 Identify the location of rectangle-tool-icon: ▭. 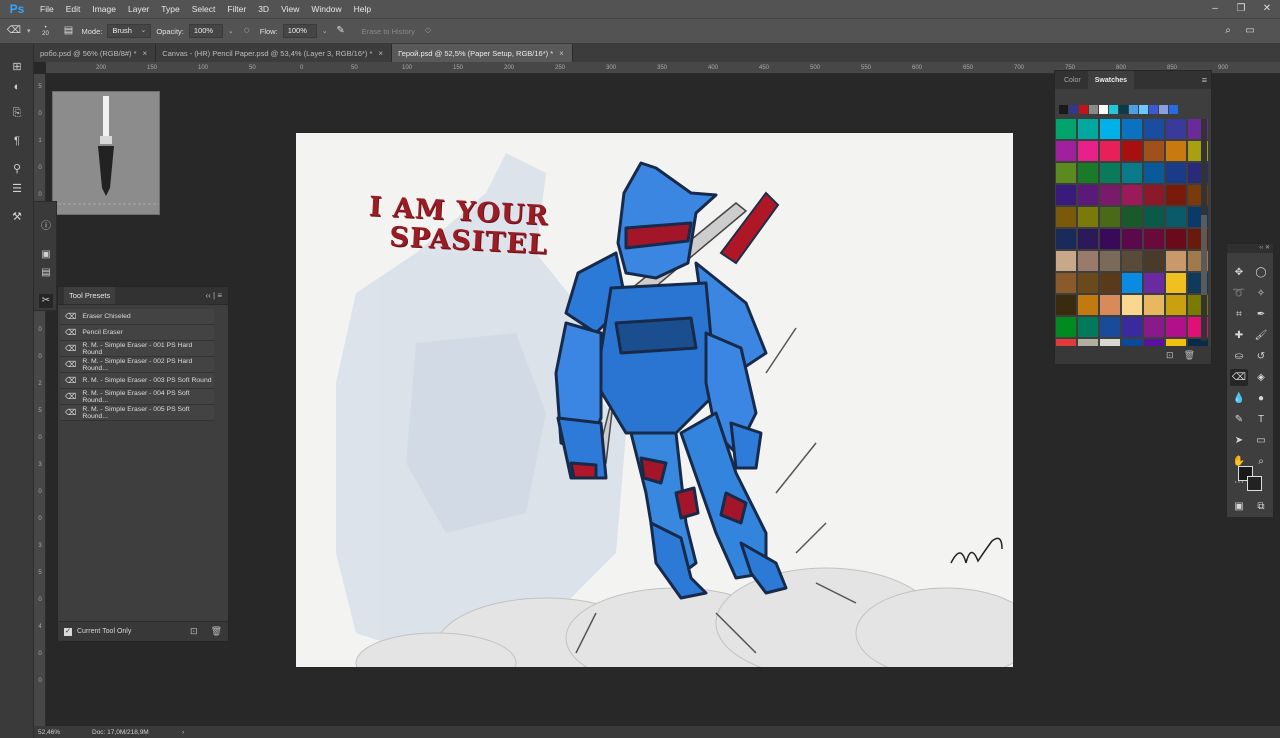
(1261, 440).